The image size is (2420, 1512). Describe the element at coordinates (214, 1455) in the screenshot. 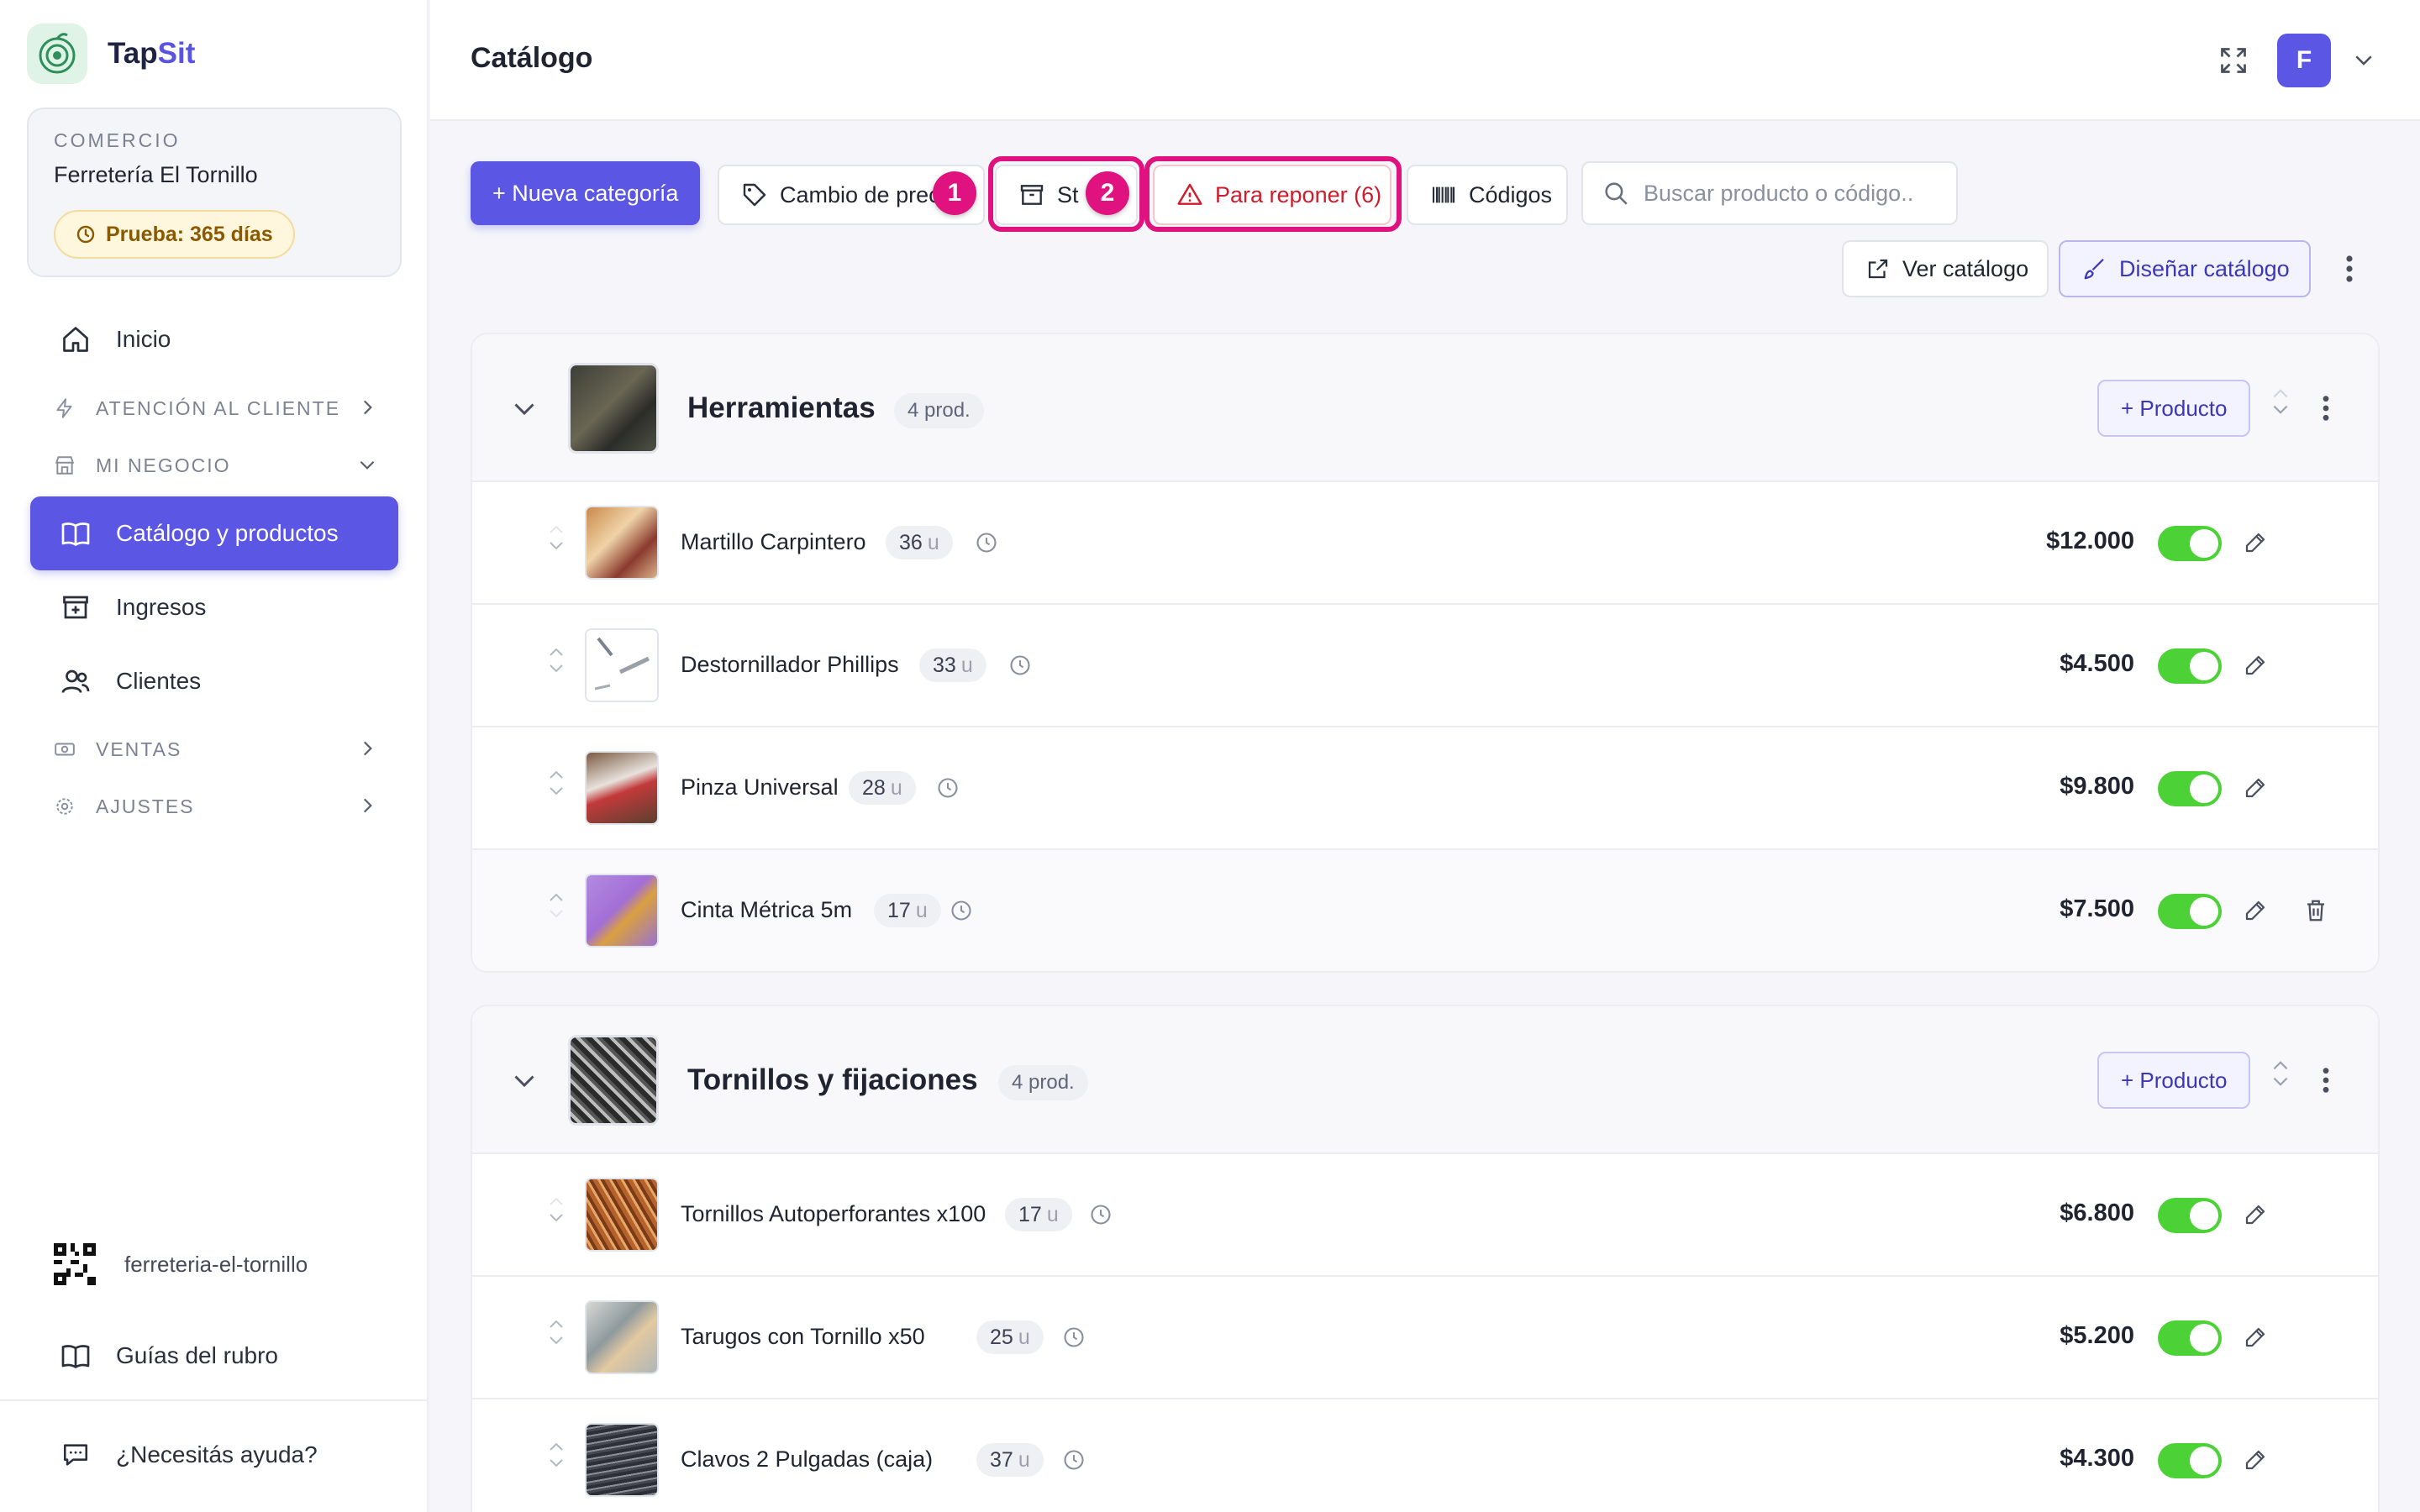

I see `help-link: ¿Necesitás ayuda?` at that location.